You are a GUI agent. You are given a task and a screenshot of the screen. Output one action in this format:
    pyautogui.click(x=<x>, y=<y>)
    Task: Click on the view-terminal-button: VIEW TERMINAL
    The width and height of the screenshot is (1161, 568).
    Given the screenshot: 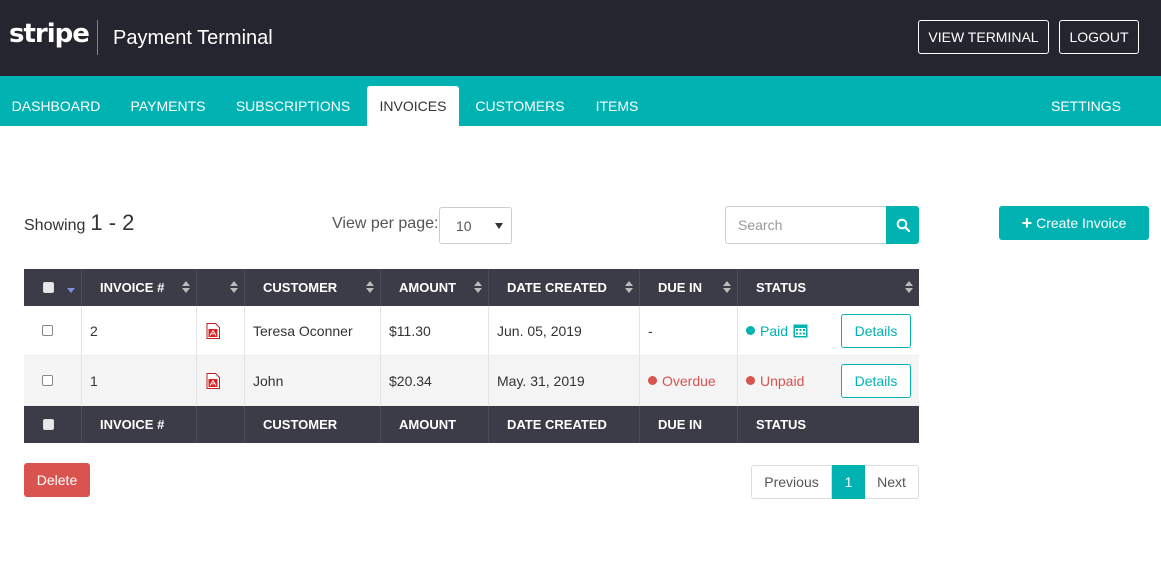 What is the action you would take?
    pyautogui.click(x=983, y=37)
    